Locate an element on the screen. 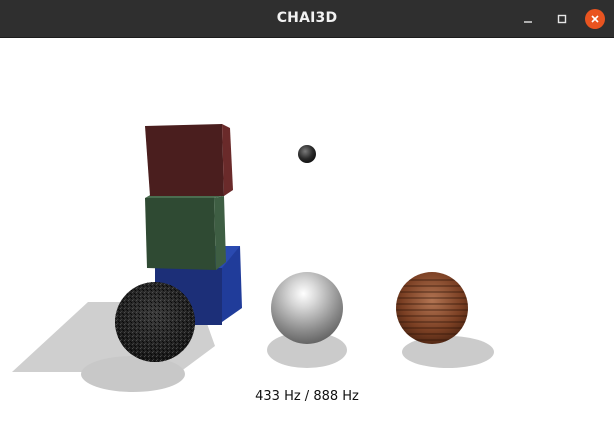  maximize-icon is located at coordinates (562, 19).